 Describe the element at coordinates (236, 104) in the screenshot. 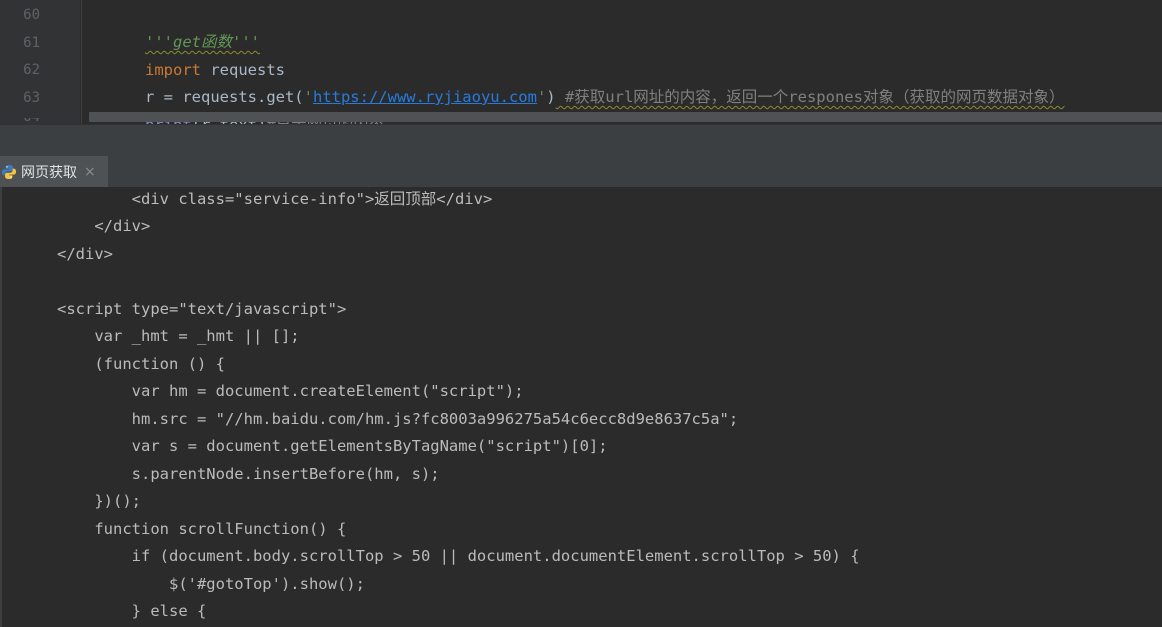

I see `code-line-63: print(r.text)#显示网页的内容` at that location.